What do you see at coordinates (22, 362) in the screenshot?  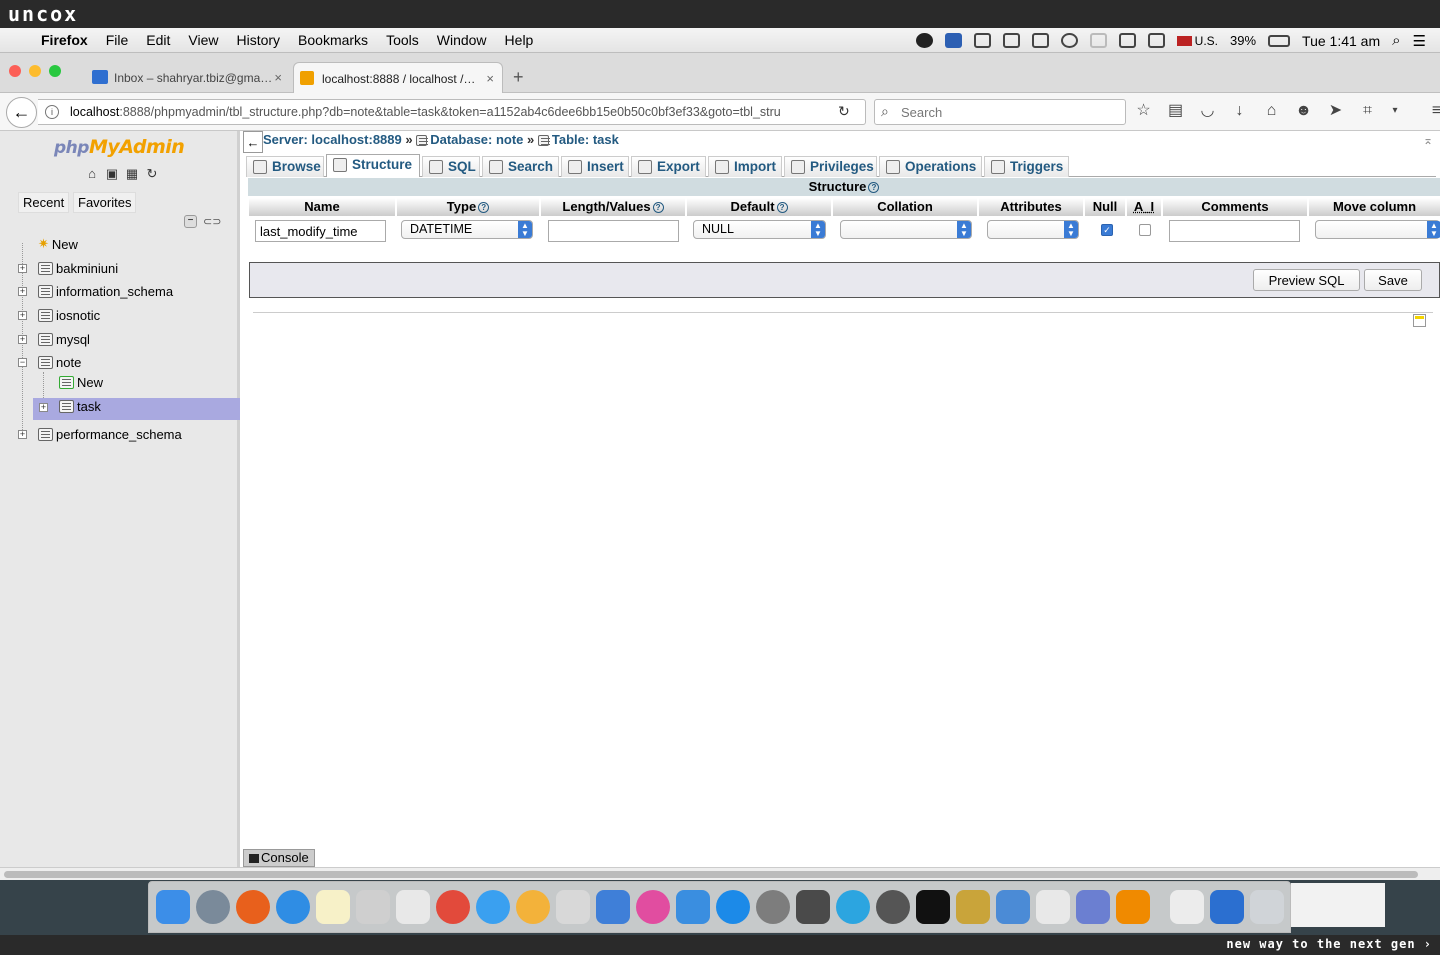 I see `collapse-icon: −` at bounding box center [22, 362].